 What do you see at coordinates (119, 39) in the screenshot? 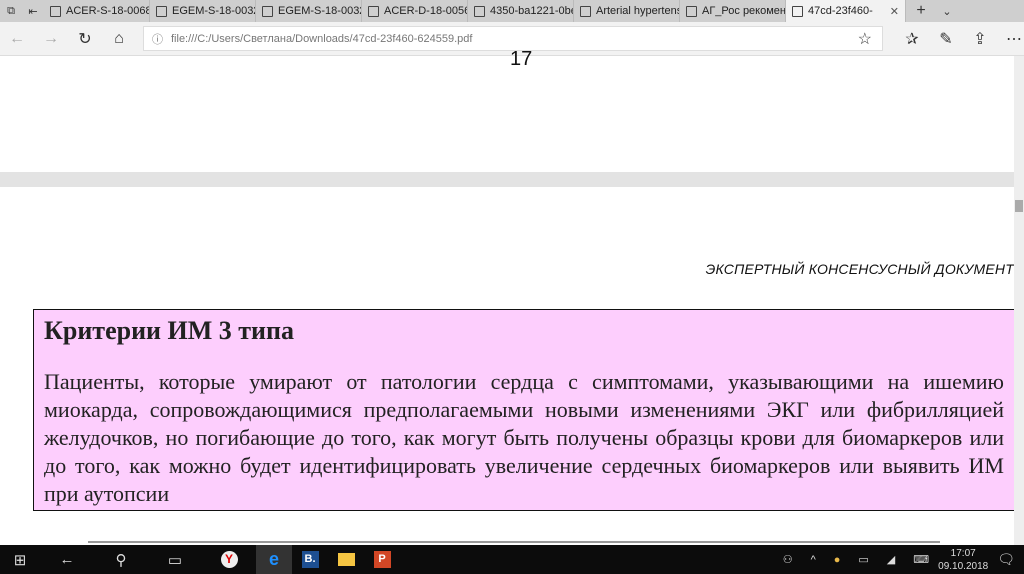
I see `home-button: ⌂` at bounding box center [119, 39].